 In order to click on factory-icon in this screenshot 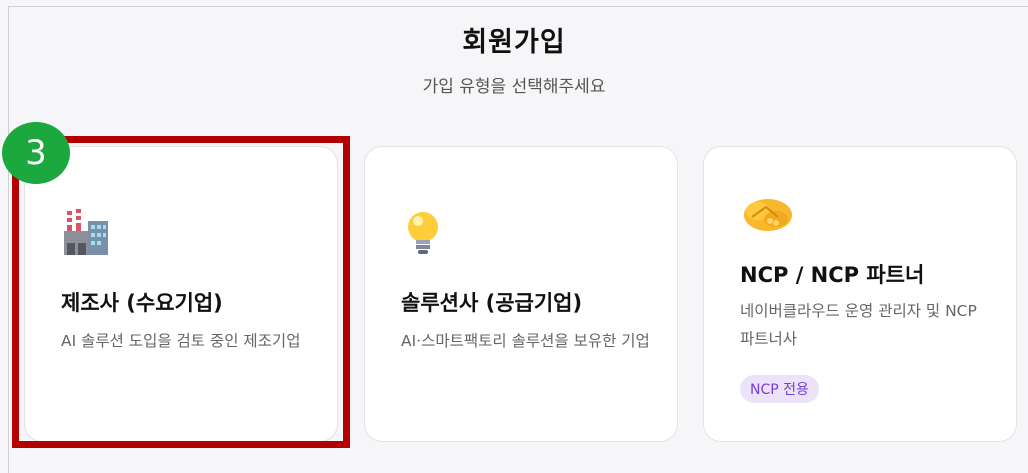, I will do `click(86, 232)`.